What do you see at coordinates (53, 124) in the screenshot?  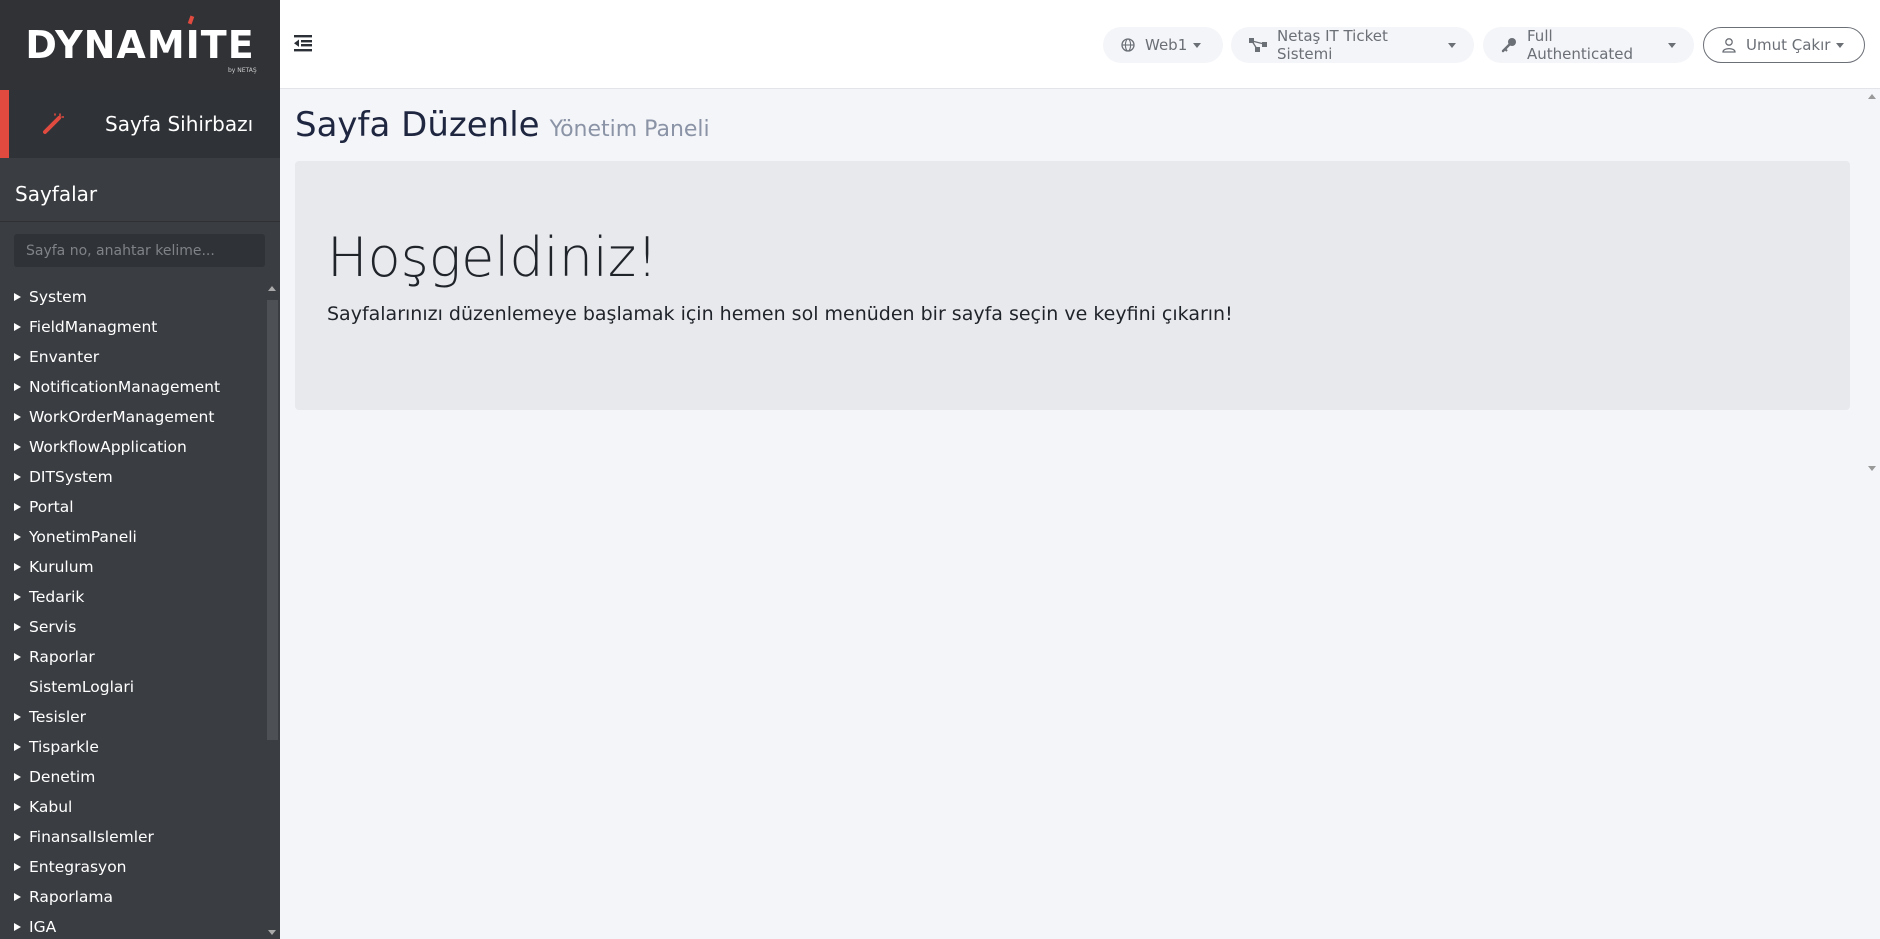 I see `magic-wand-icon` at bounding box center [53, 124].